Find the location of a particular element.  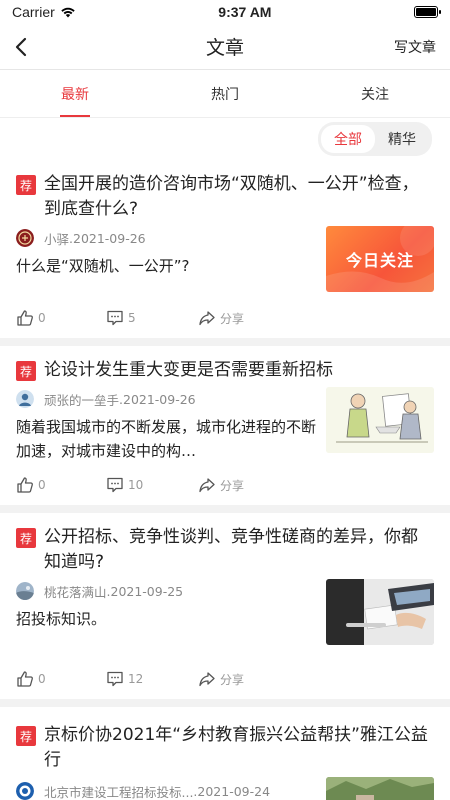

publish-date: .2021-09-25 is located at coordinates (145, 591).